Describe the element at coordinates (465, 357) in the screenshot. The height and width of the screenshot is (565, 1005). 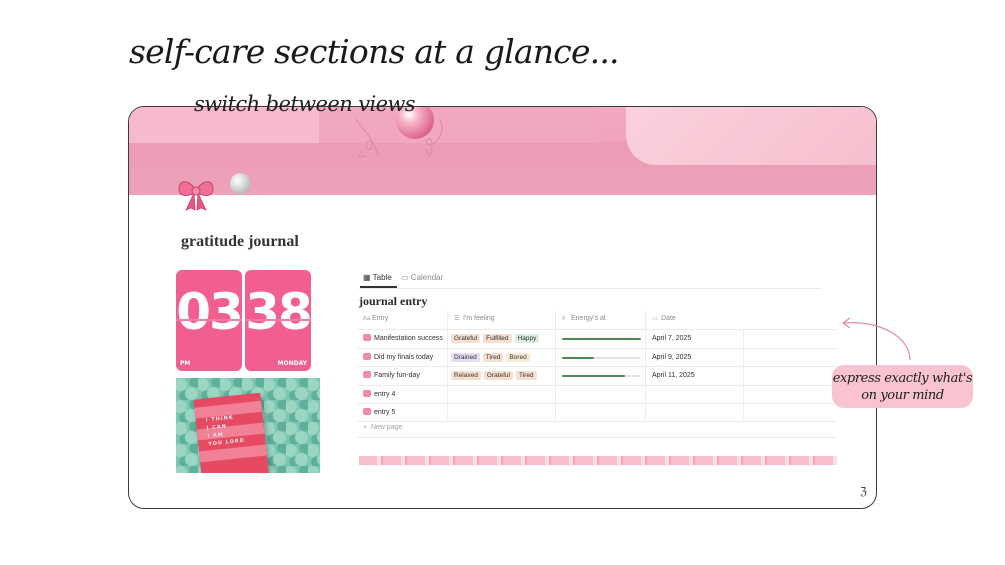
I see `feeling-tag: Drained` at that location.